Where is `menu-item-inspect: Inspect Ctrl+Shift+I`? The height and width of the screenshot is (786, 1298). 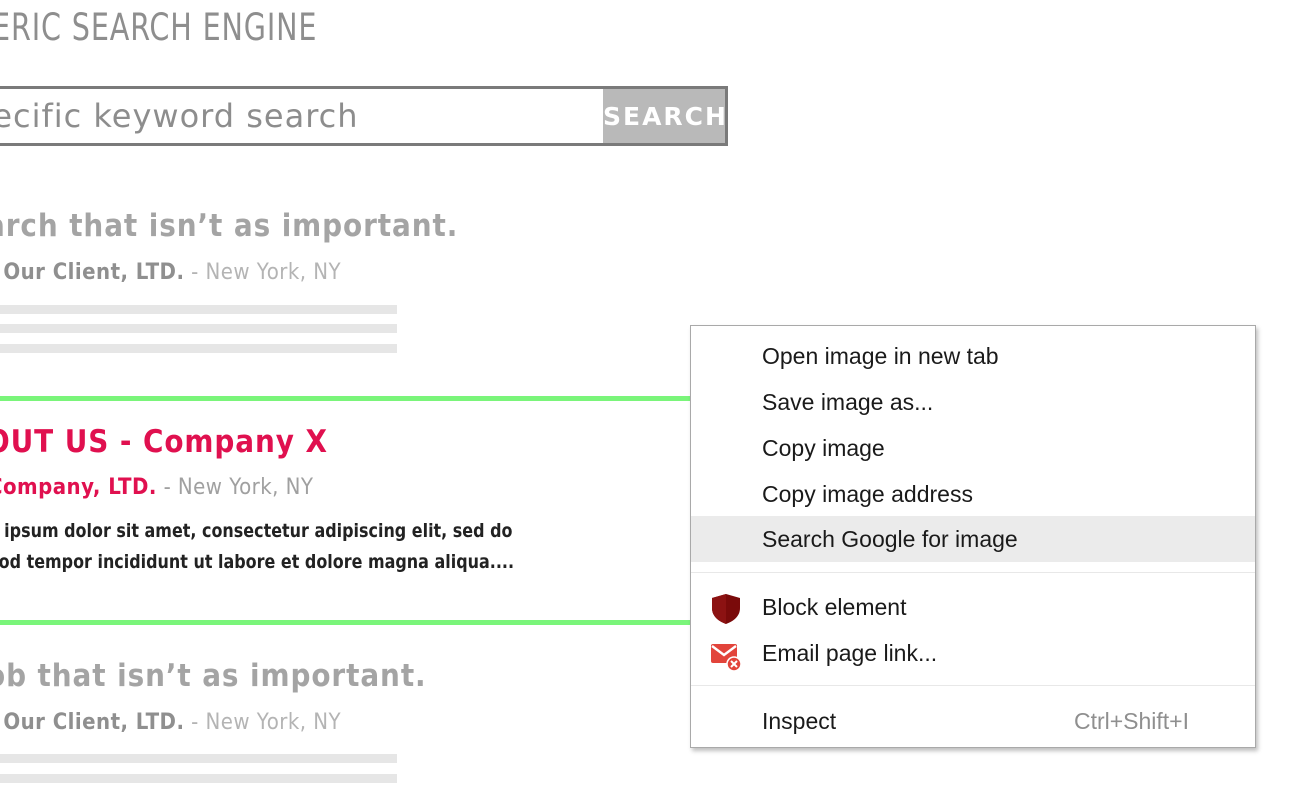 menu-item-inspect: Inspect Ctrl+Shift+I is located at coordinates (973, 722).